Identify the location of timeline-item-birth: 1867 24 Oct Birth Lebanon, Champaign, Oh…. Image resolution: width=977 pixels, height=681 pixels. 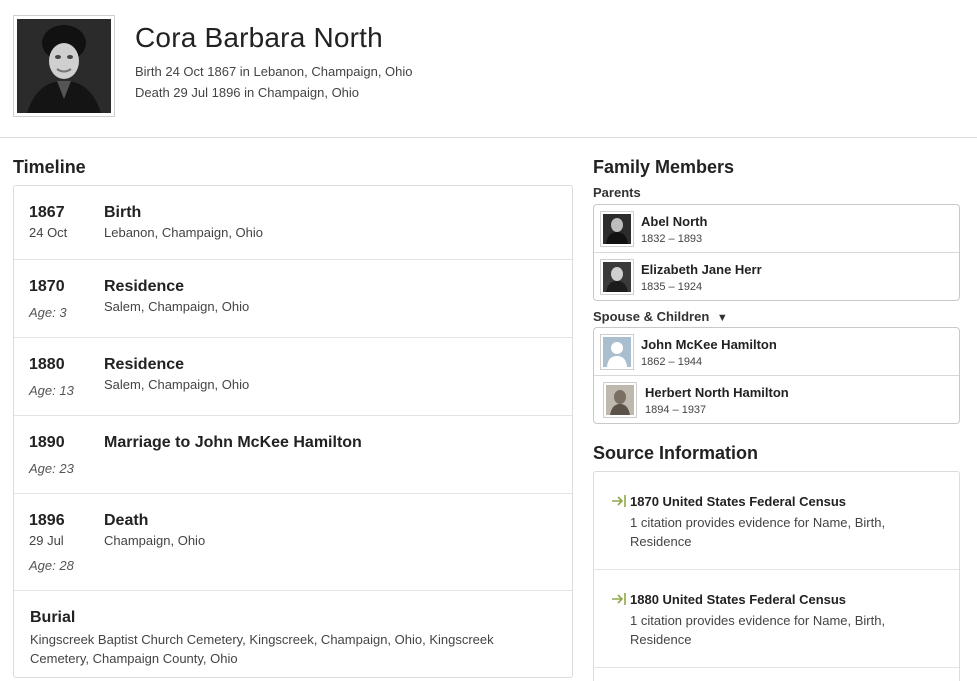
(293, 223).